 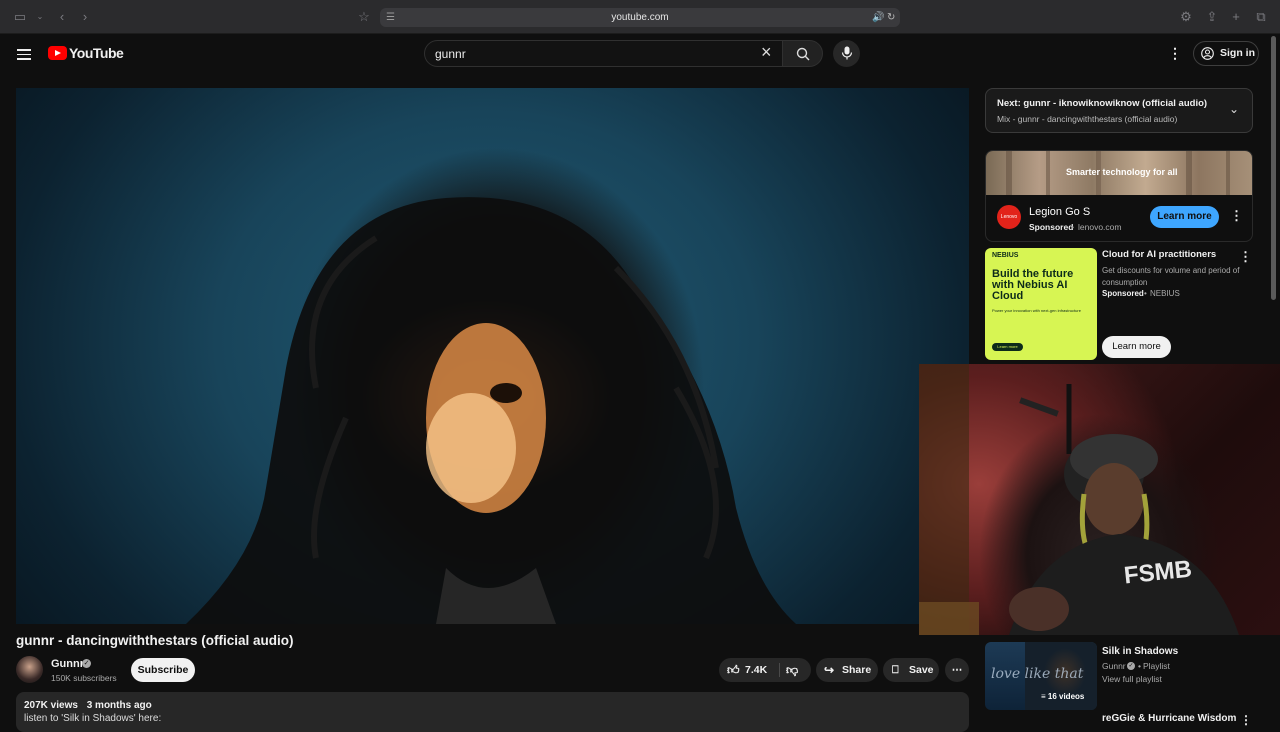 I want to click on youtube-logo-icon, so click(x=57, y=53).